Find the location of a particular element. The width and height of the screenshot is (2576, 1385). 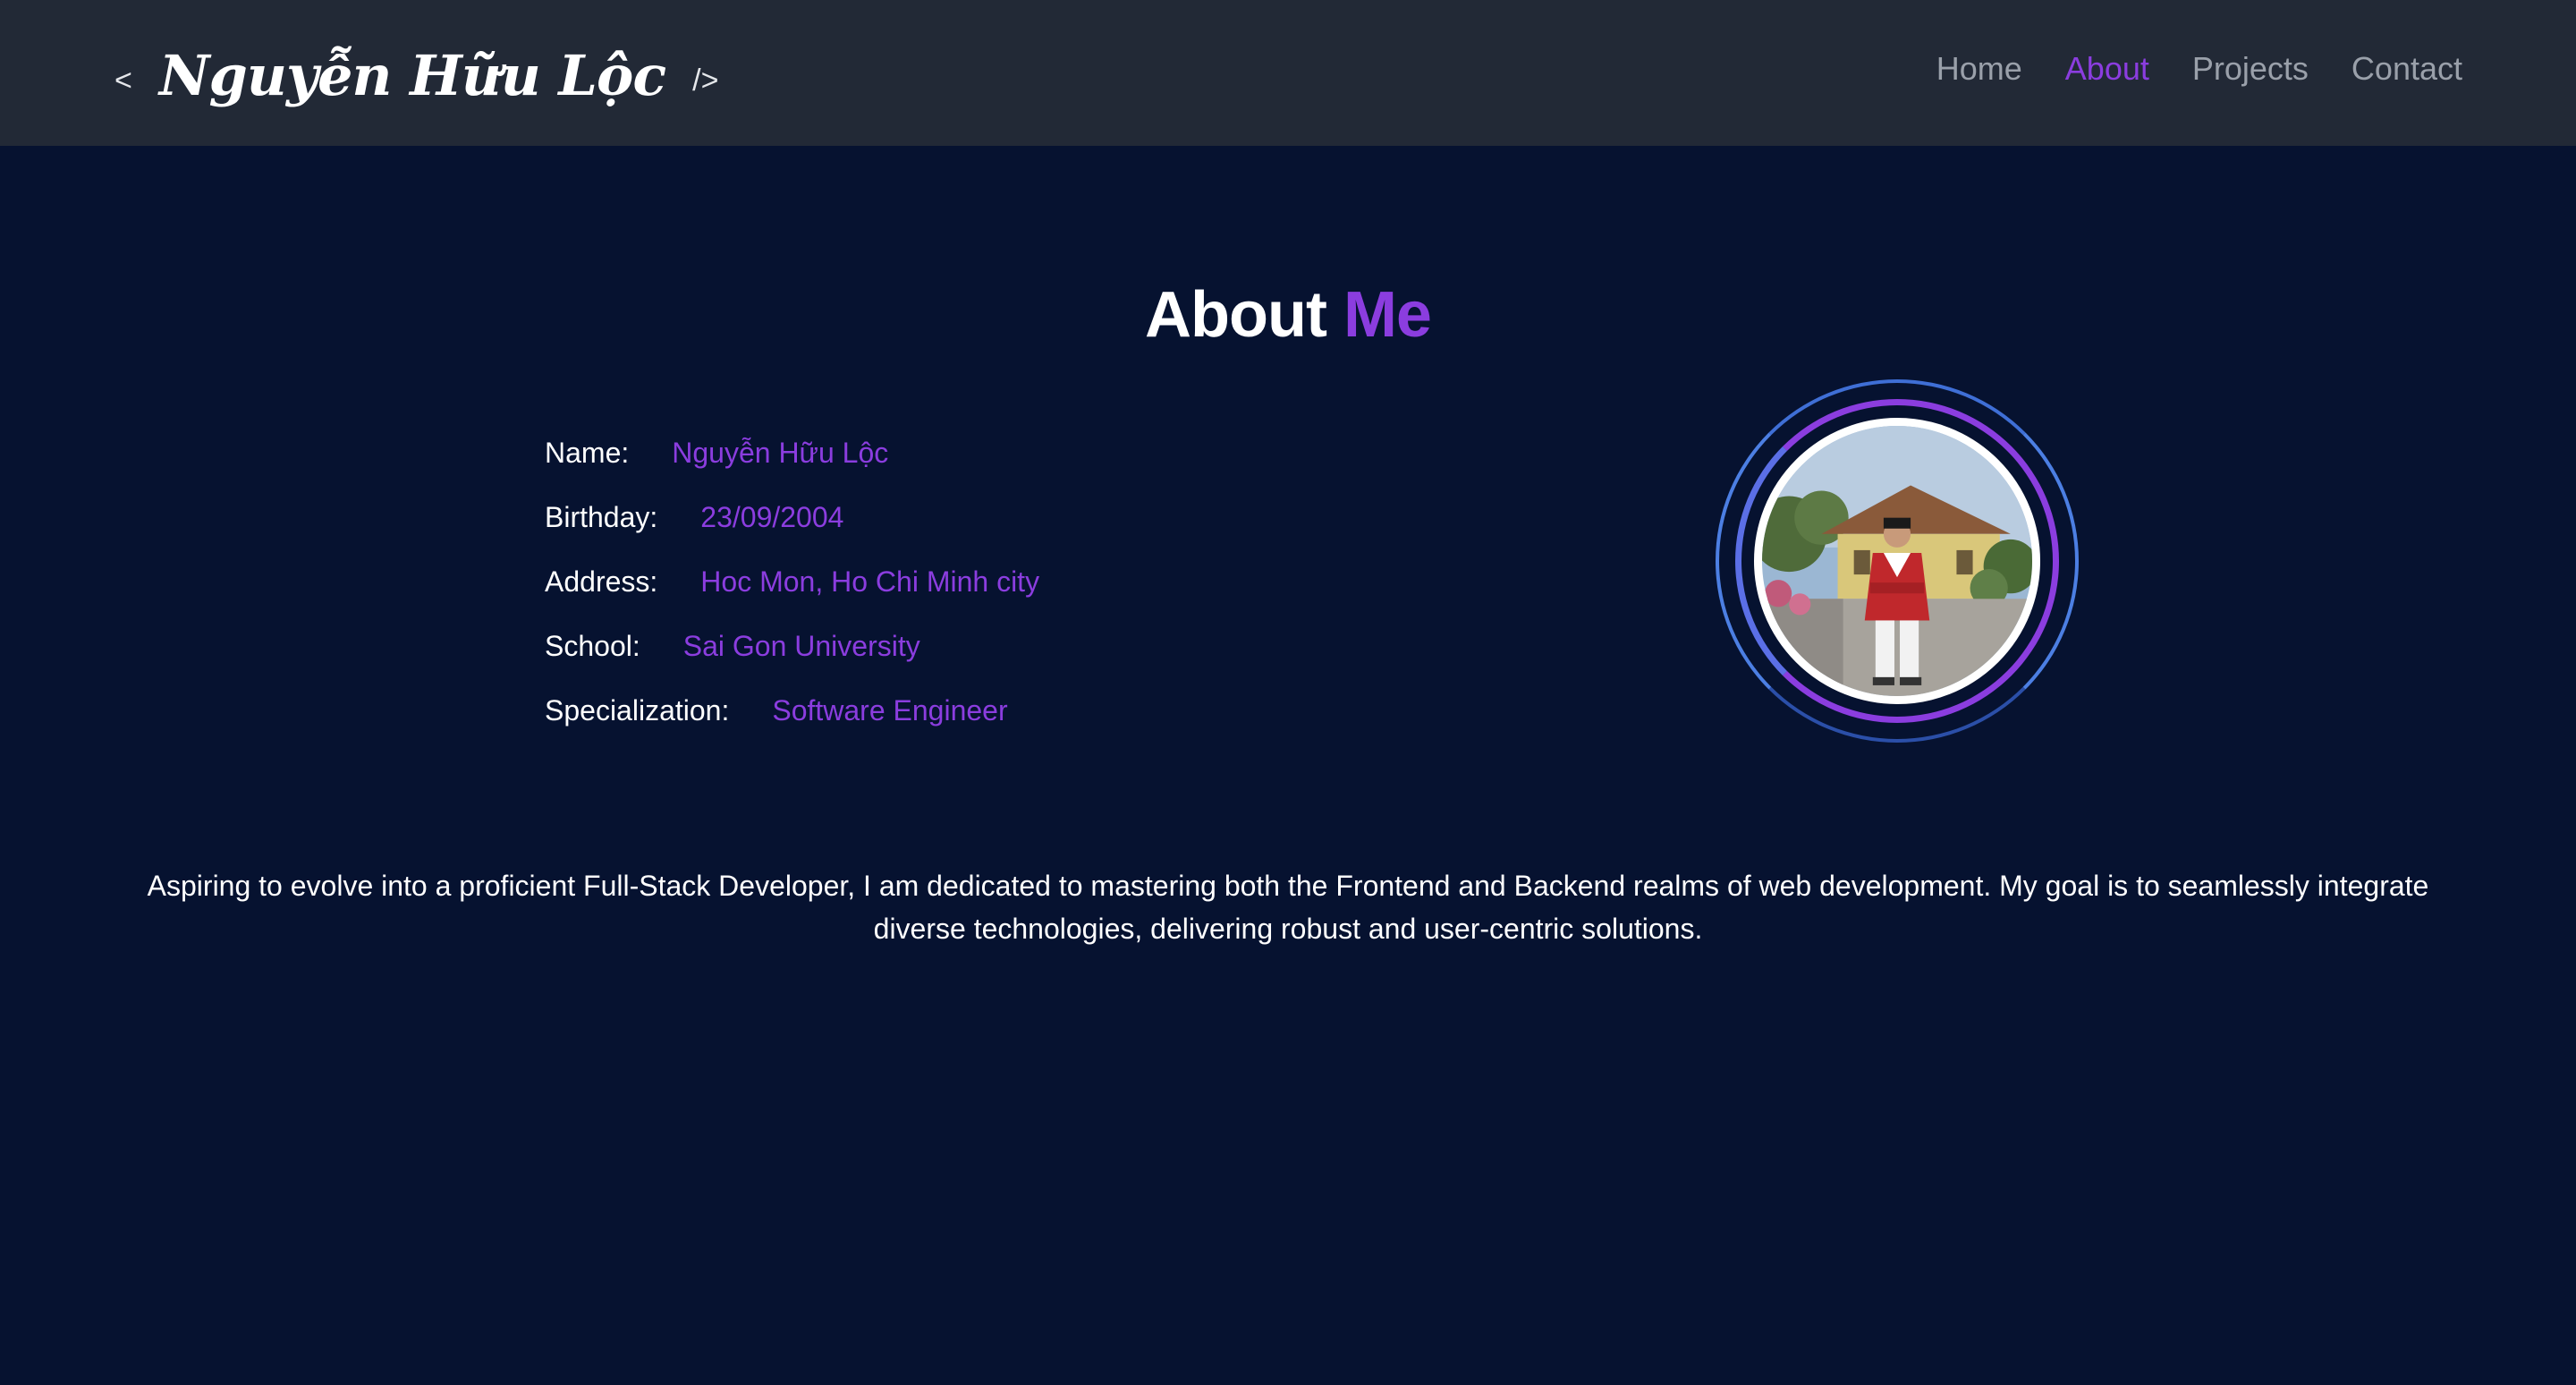

section-title-accent: Me is located at coordinates (1387, 315).